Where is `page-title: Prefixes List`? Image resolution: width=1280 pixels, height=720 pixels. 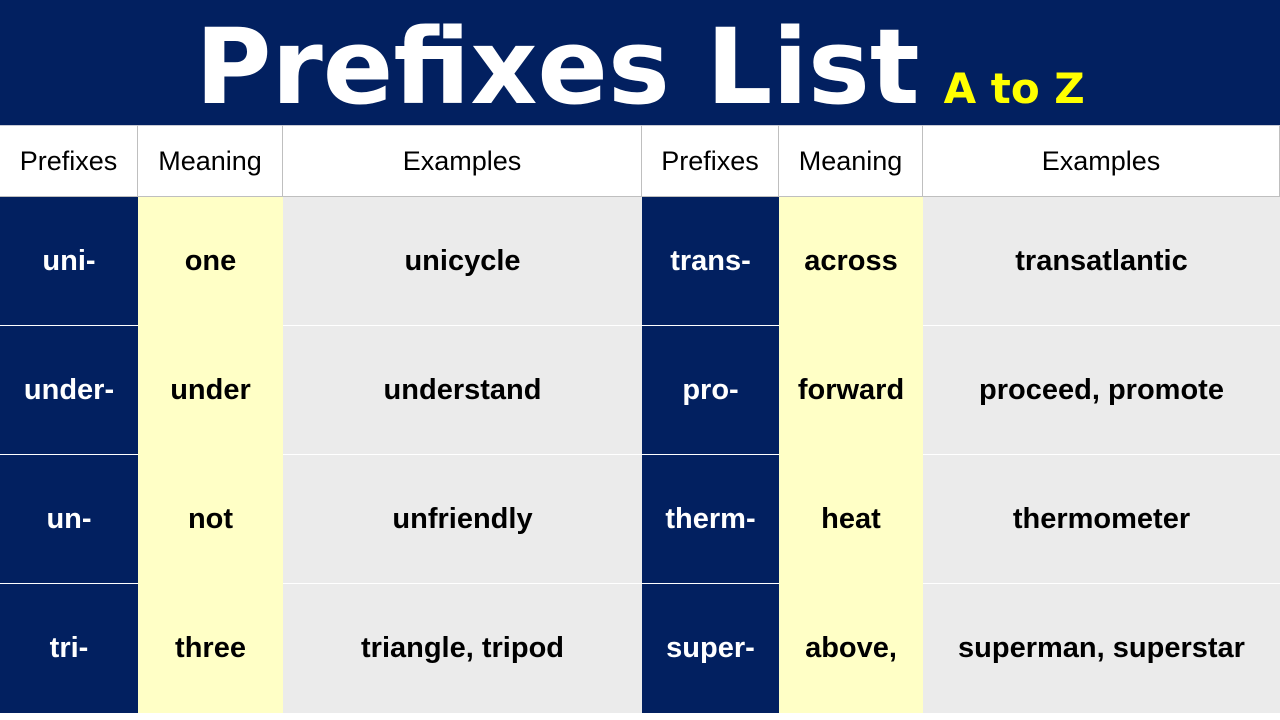 page-title: Prefixes List is located at coordinates (557, 67).